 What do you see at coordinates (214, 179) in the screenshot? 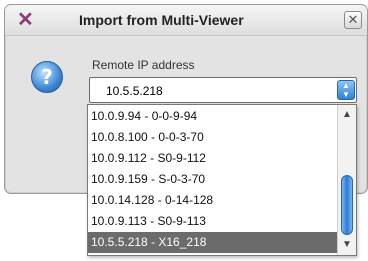
I see `dropdown-option: 10.0.9.159 - S-0-3-70` at bounding box center [214, 179].